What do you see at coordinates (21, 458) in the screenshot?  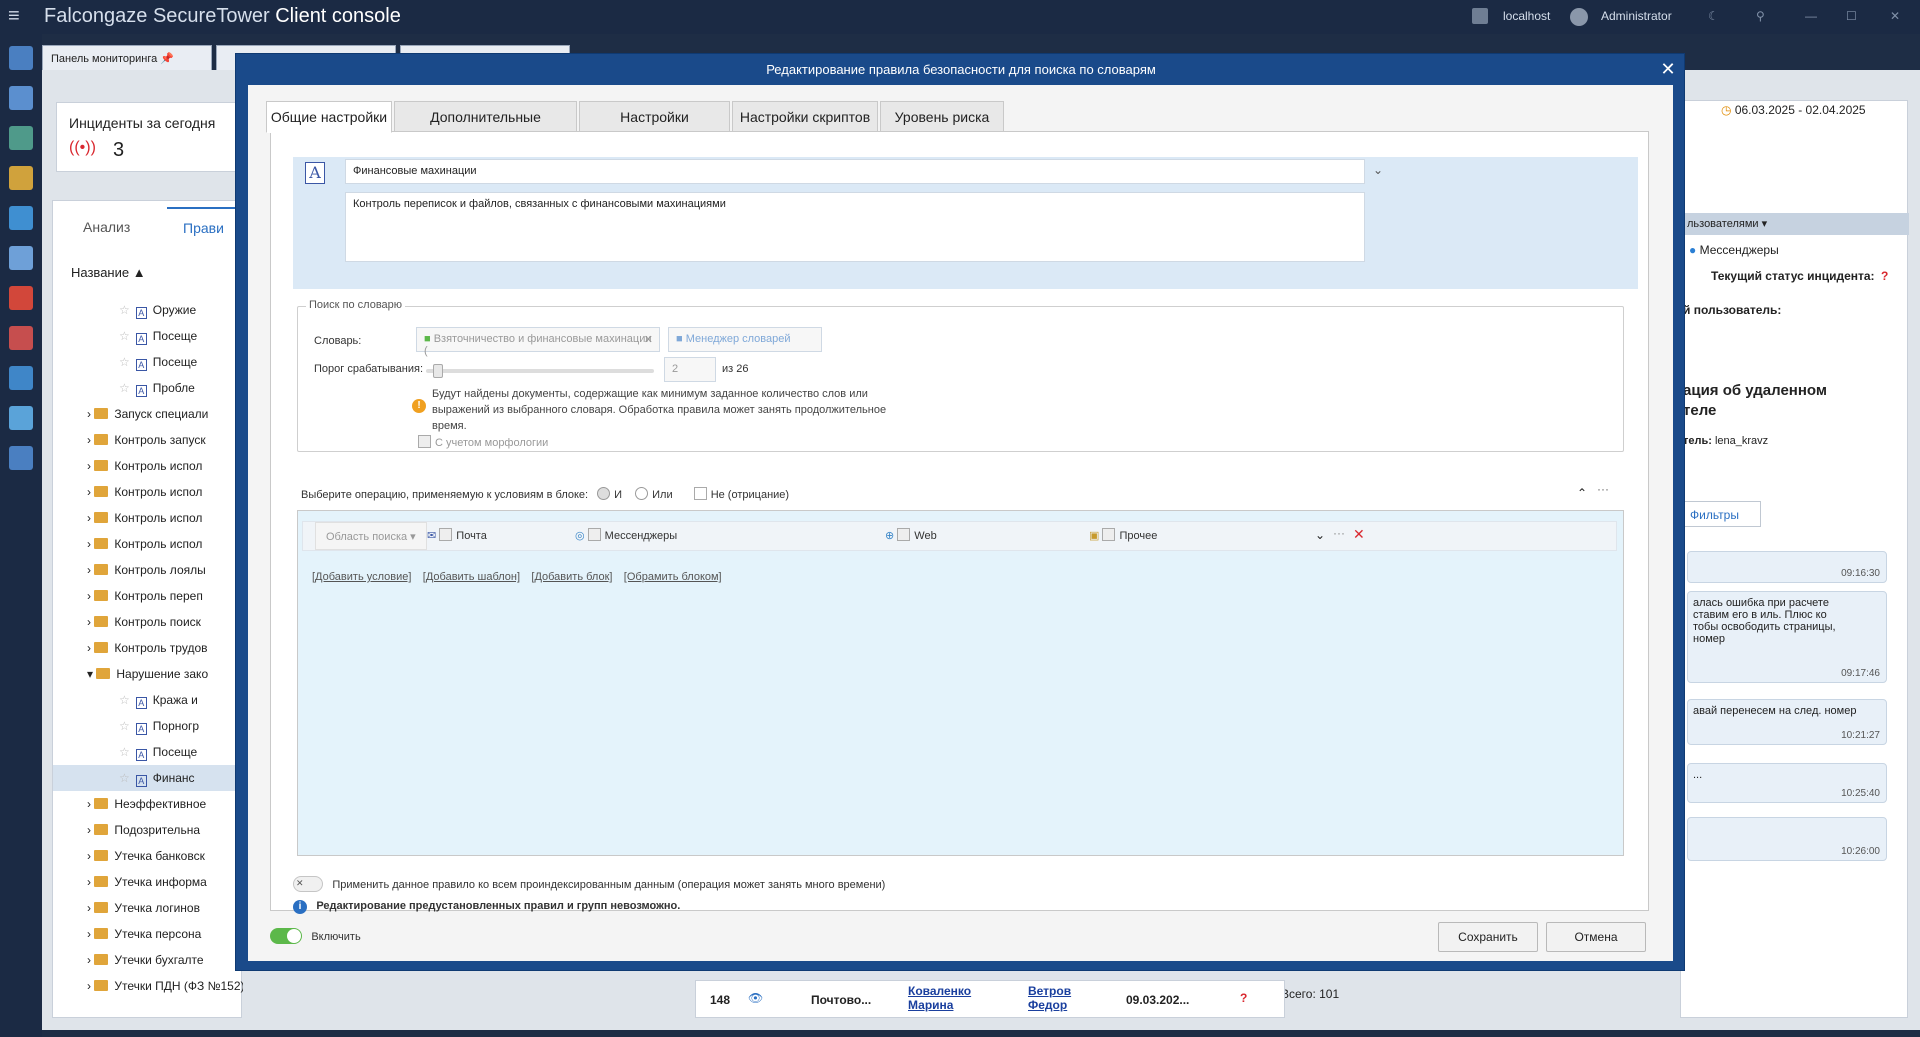 I see `settings-icon` at bounding box center [21, 458].